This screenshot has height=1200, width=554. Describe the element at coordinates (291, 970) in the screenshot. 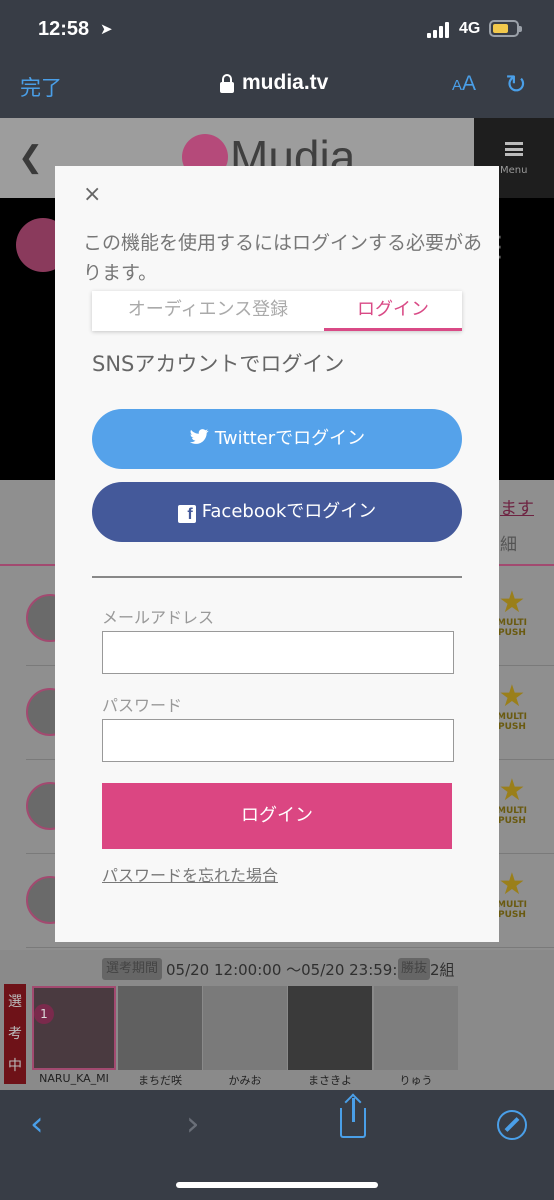

I see `selection-period-value: 05/20 12:00:00 〜05/20 23:59:59` at that location.